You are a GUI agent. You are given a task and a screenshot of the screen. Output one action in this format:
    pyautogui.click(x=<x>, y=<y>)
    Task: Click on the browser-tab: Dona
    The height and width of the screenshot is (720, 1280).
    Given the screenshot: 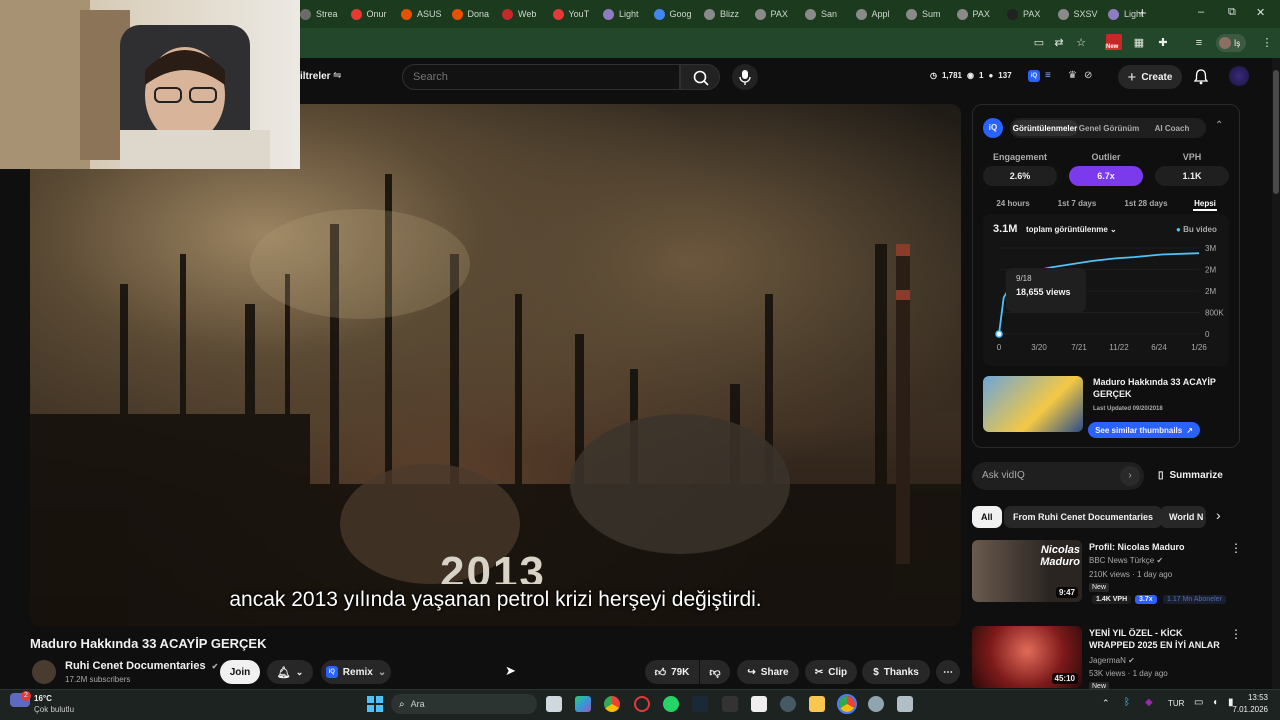 What is the action you would take?
    pyautogui.click(x=475, y=14)
    